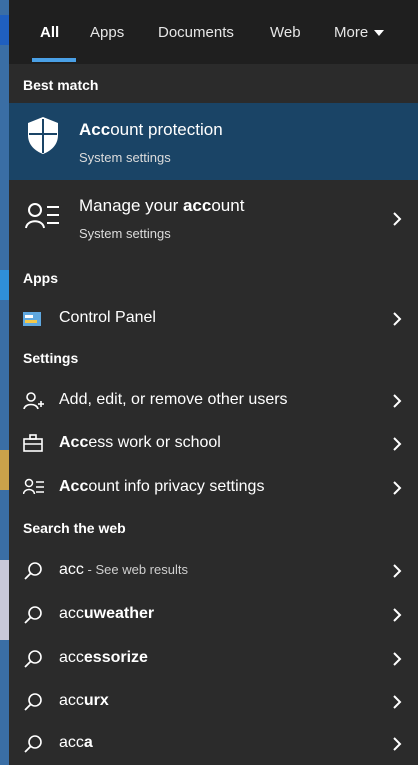 The width and height of the screenshot is (418, 765). Describe the element at coordinates (54, 60) in the screenshot. I see `active-tab-indicator` at that location.